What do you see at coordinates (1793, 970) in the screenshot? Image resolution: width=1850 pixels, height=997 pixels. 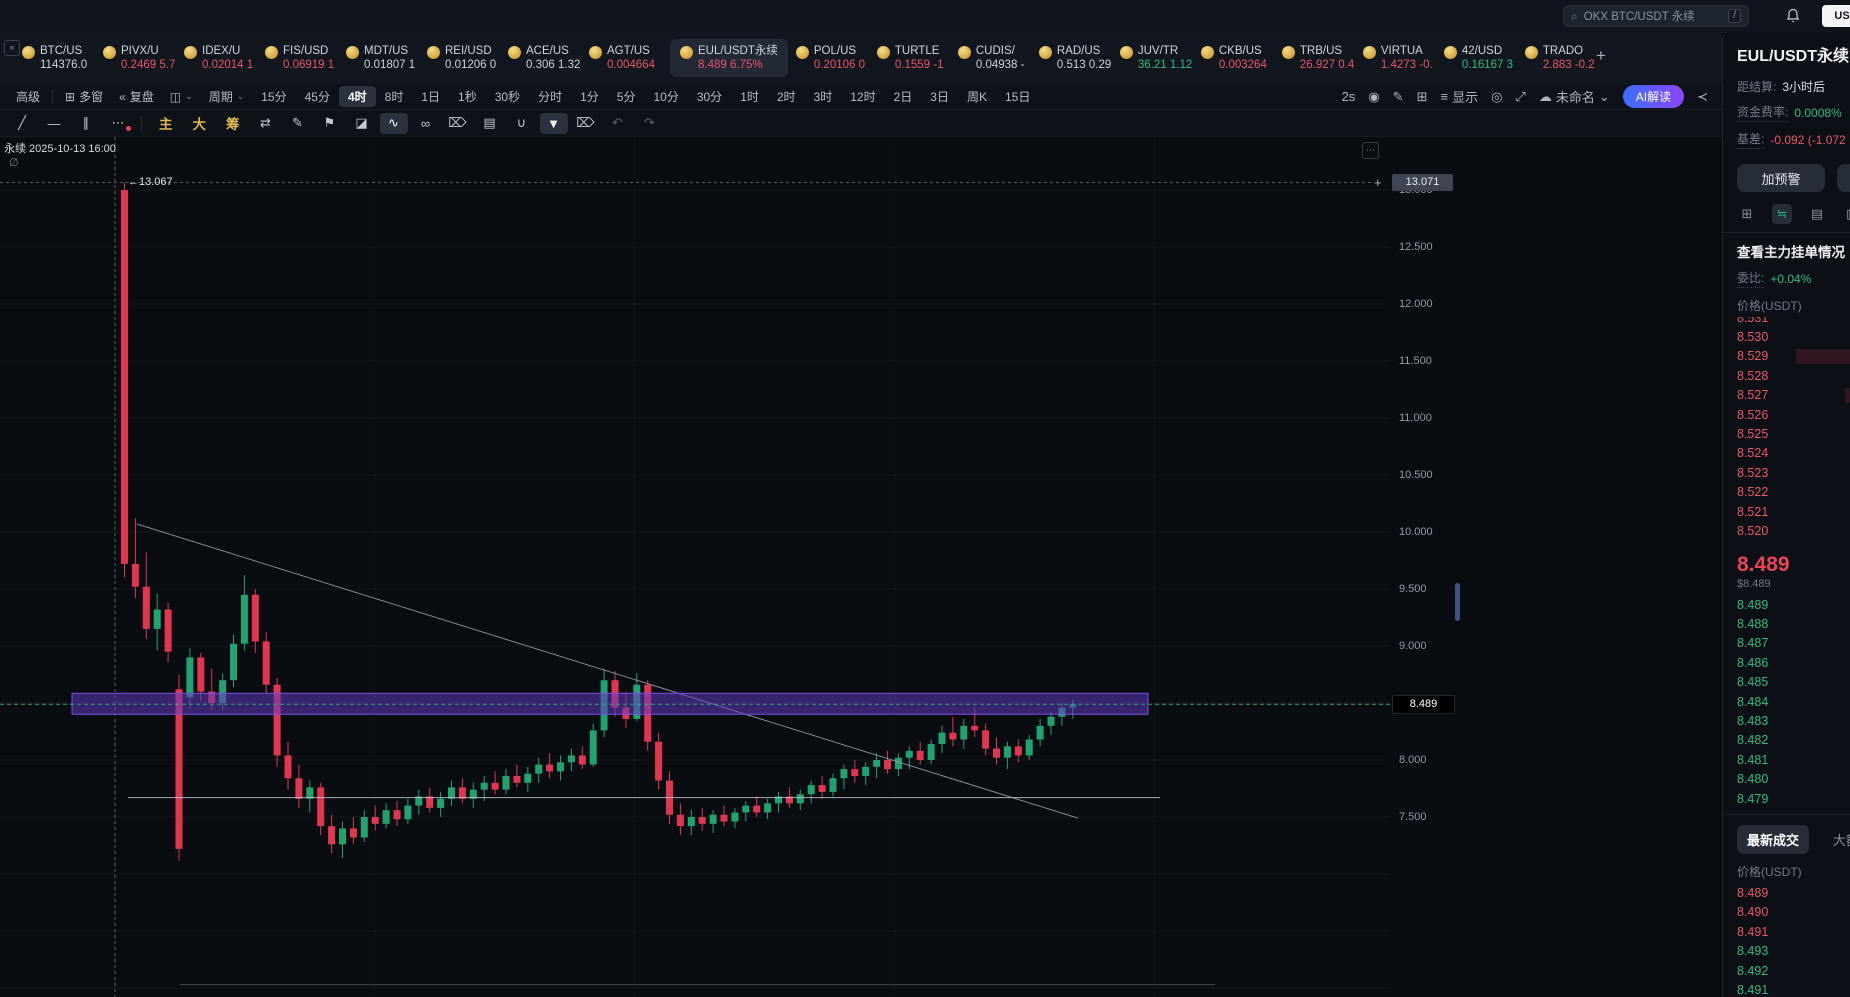 I see `trade-row: 8.492` at bounding box center [1793, 970].